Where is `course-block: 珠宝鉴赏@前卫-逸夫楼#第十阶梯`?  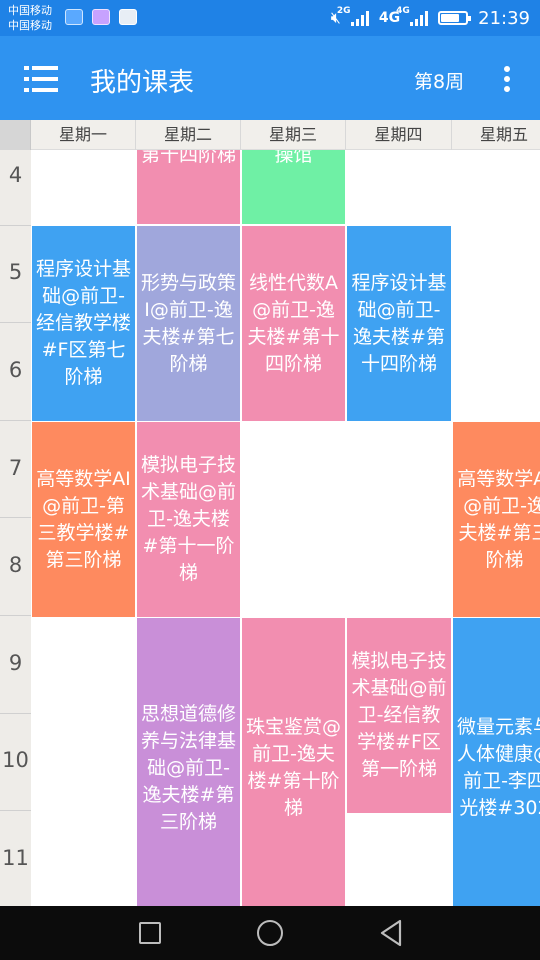
course-block: 珠宝鉴赏@前卫-逸夫楼#第十阶梯 is located at coordinates (293, 762).